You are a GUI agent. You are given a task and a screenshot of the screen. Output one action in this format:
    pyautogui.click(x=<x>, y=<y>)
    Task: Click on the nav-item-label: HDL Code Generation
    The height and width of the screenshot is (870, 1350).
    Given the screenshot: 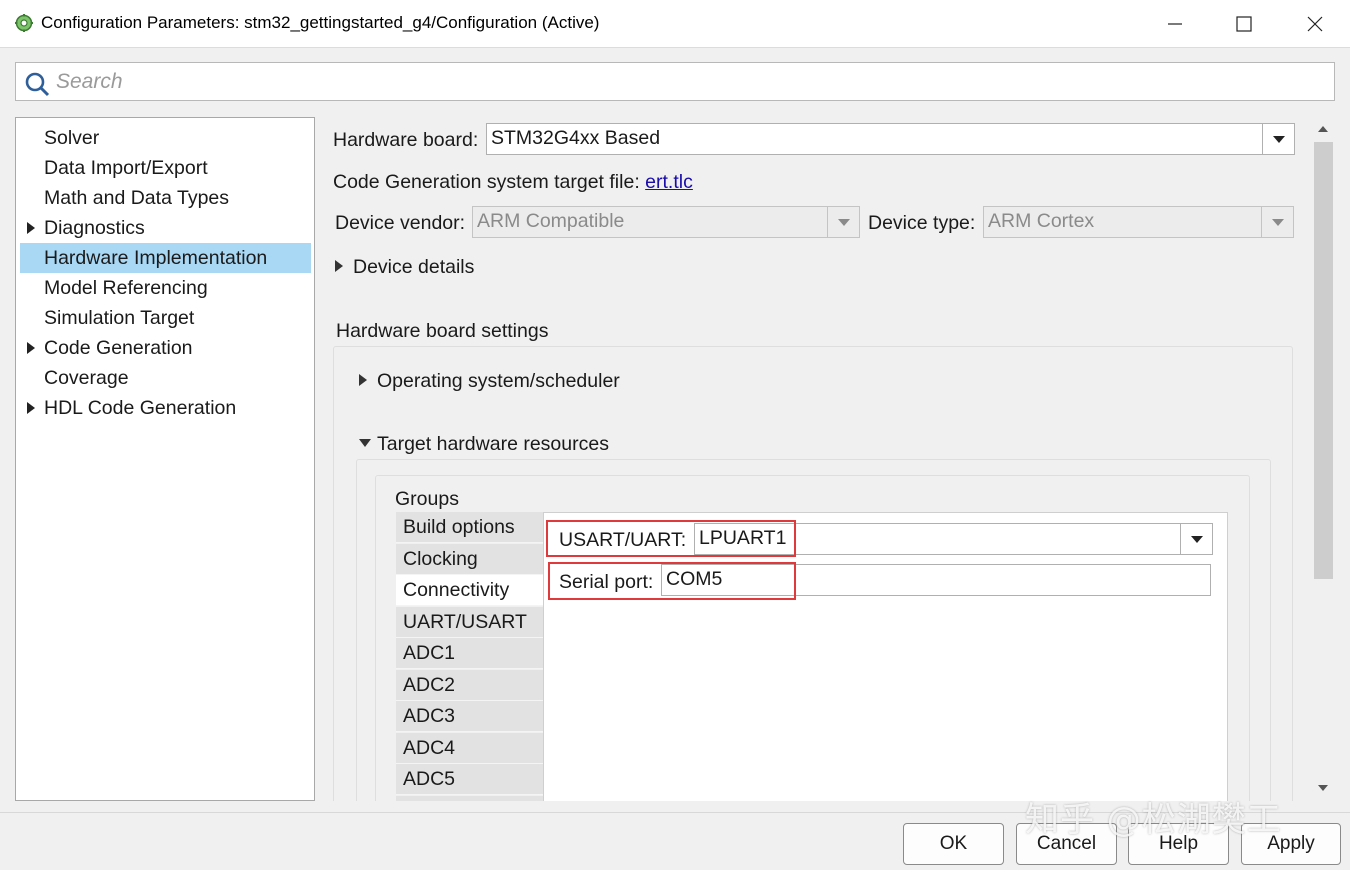 What is the action you would take?
    pyautogui.click(x=140, y=407)
    